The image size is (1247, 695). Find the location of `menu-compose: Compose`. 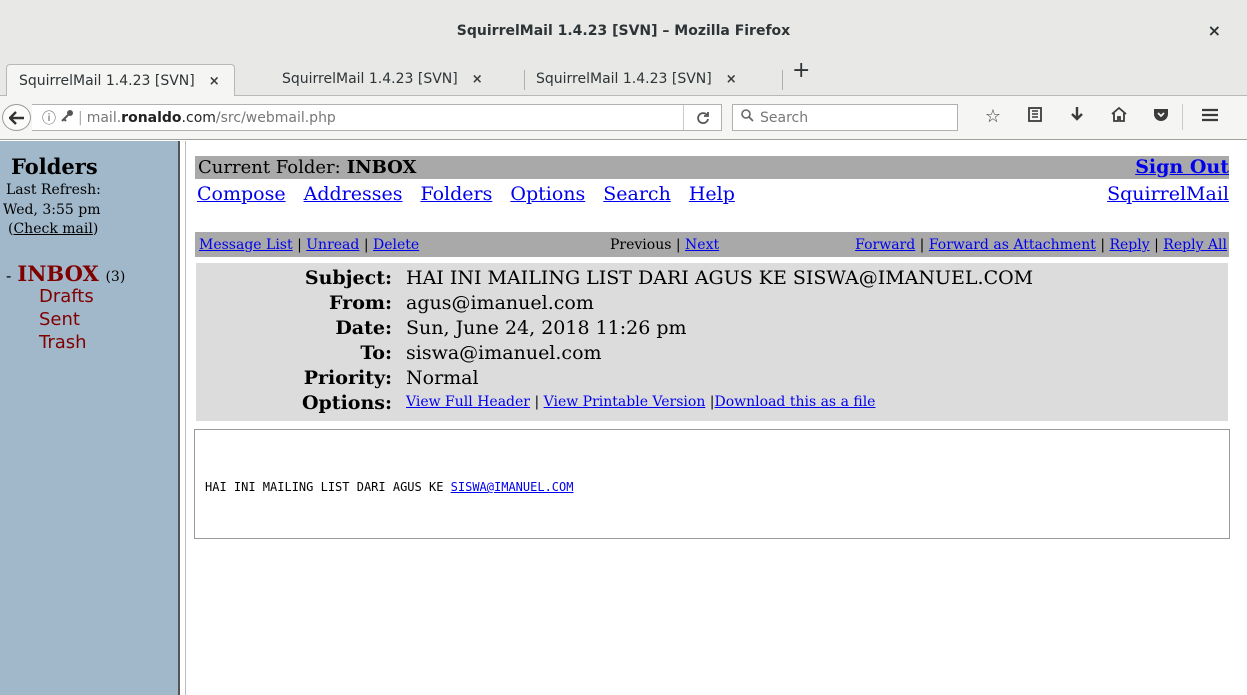

menu-compose: Compose is located at coordinates (241, 194).